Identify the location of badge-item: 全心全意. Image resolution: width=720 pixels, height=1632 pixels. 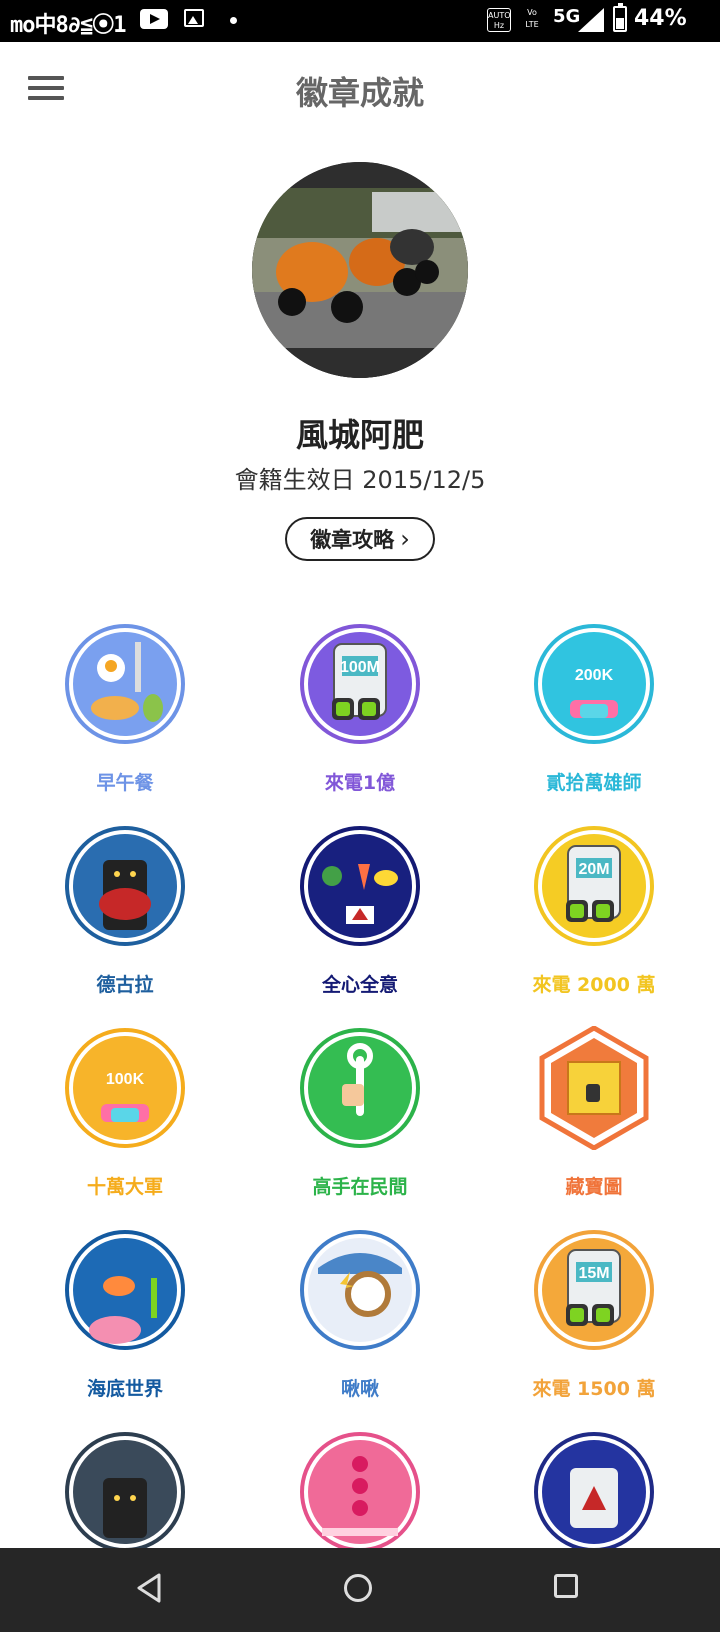
(360, 920).